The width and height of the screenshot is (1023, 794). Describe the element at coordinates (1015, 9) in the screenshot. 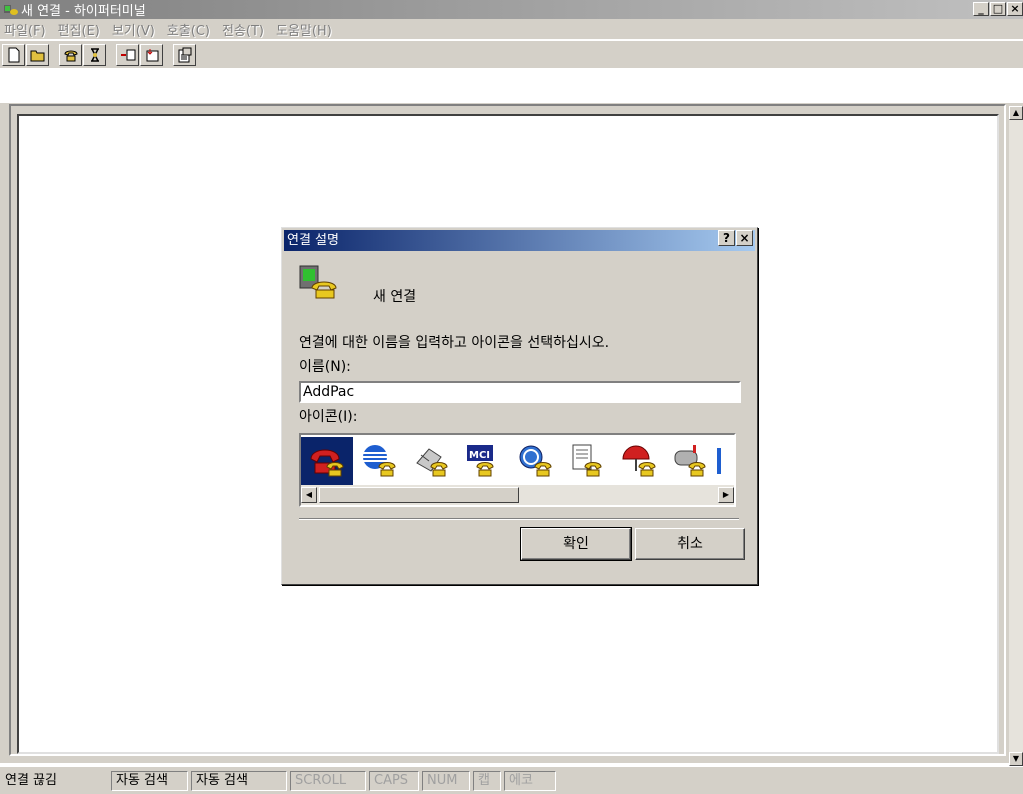

I see `close-button: ×` at that location.